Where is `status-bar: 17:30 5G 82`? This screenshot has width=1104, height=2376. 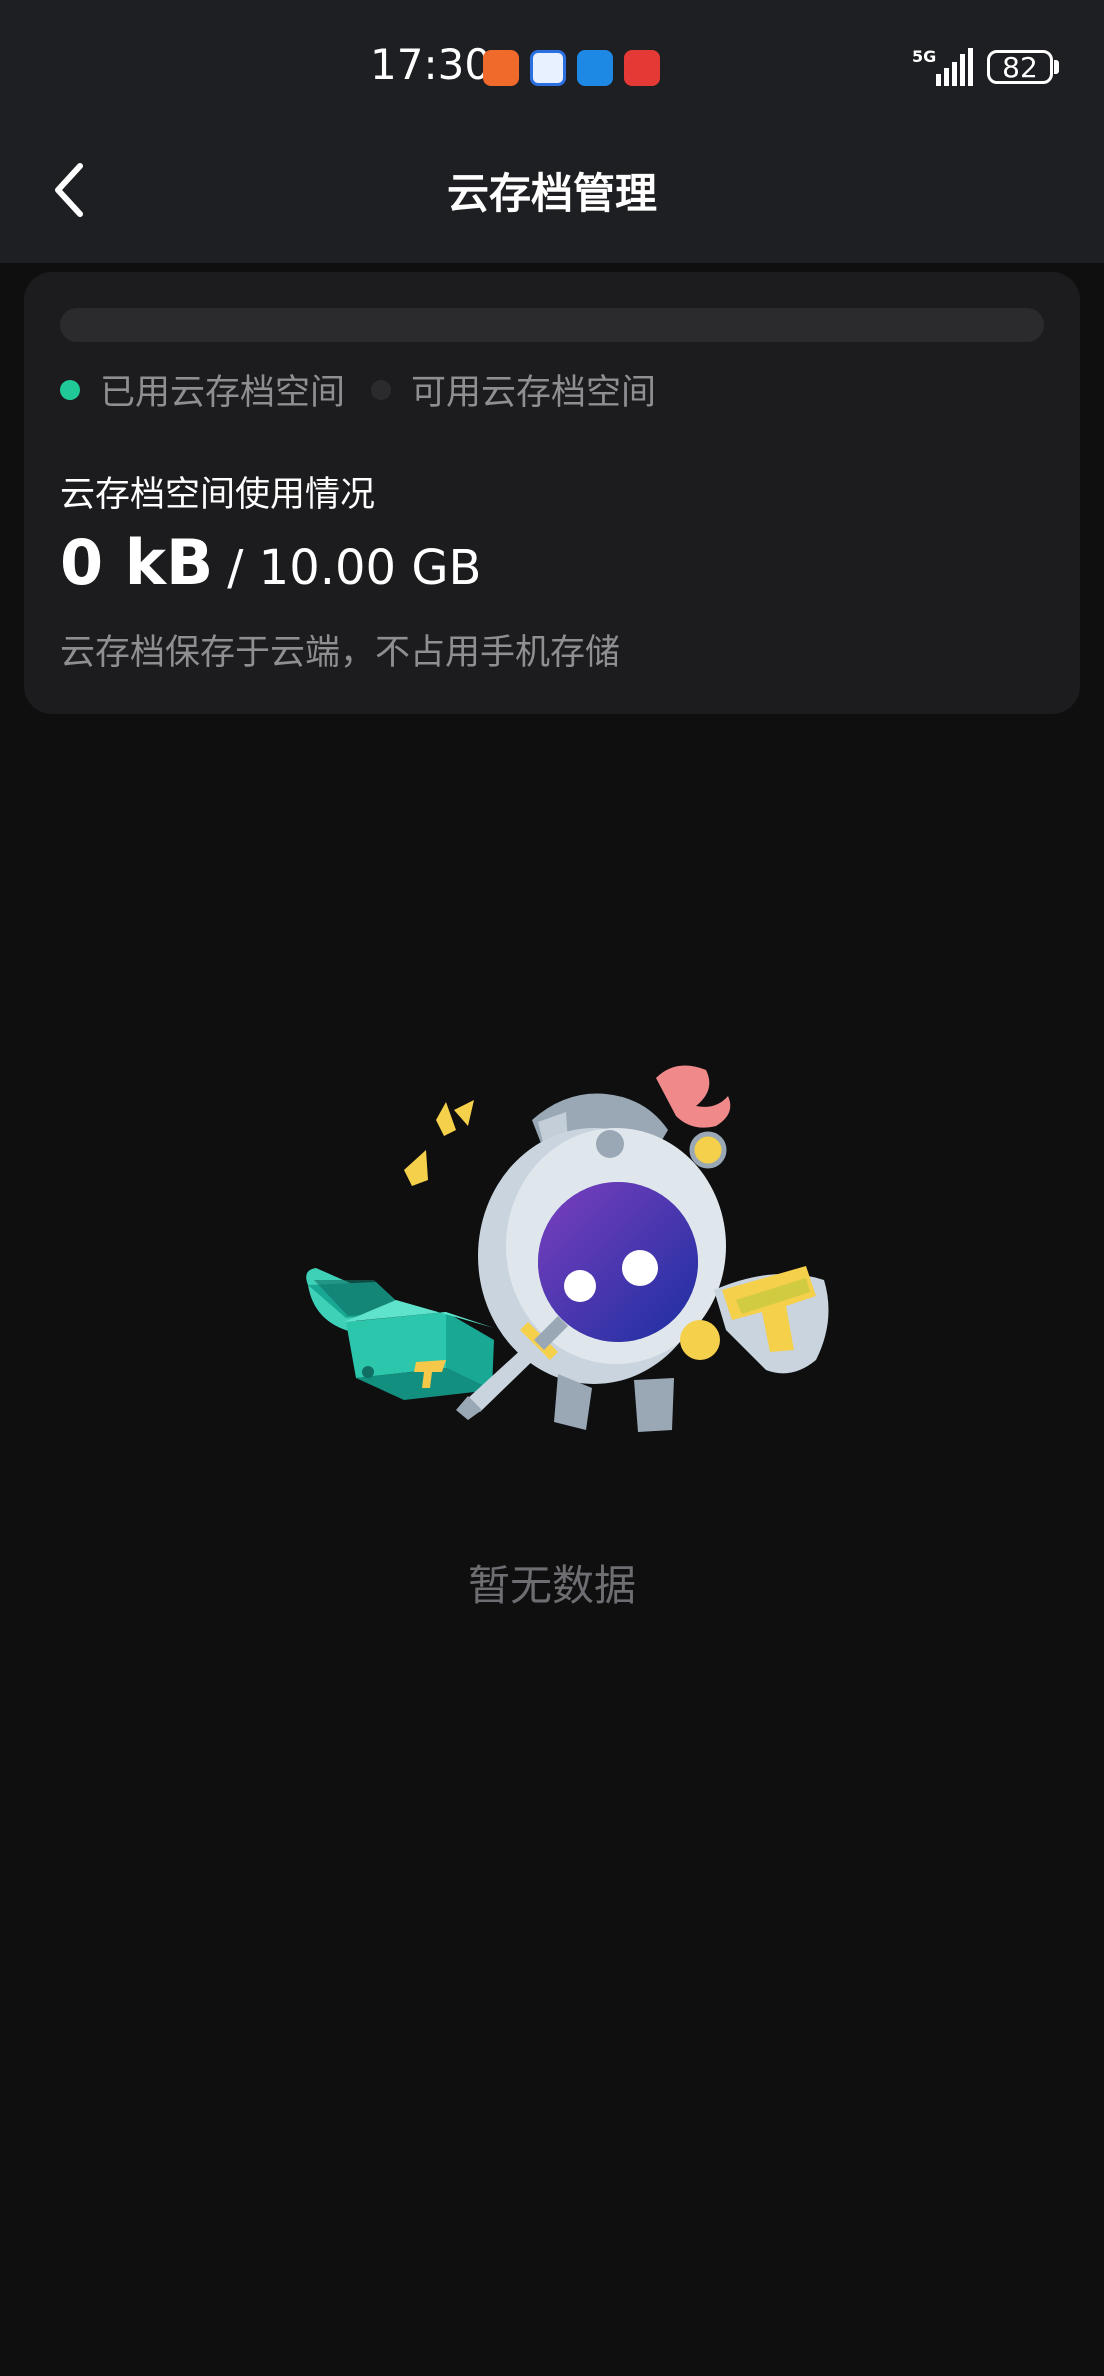 status-bar: 17:30 5G 82 is located at coordinates (552, 67).